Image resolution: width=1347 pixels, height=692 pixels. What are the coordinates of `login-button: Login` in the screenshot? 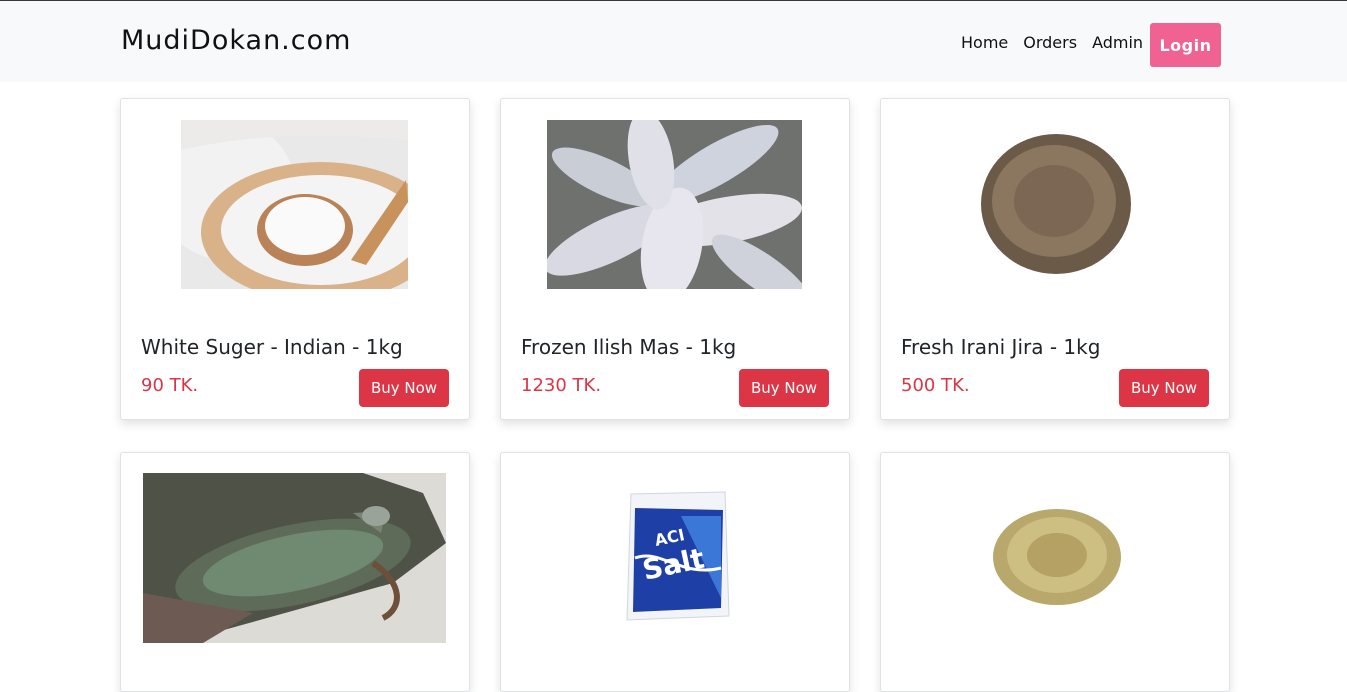 It's located at (1185, 45).